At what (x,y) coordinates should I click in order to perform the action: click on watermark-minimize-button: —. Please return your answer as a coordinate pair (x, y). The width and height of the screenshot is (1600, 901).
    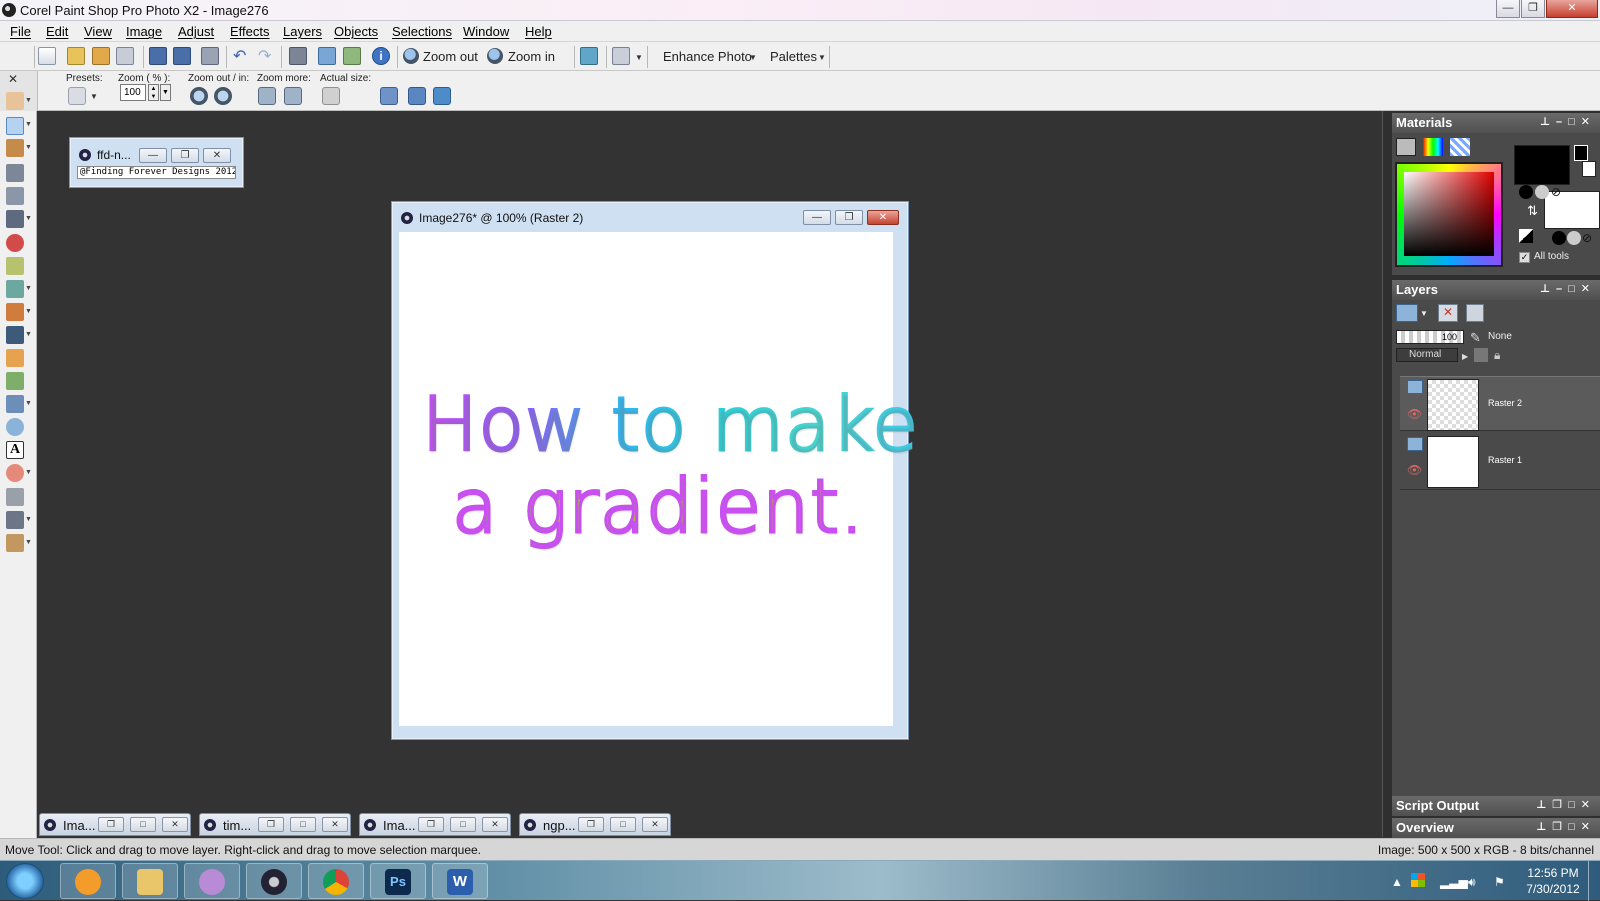
    Looking at the image, I should click on (153, 155).